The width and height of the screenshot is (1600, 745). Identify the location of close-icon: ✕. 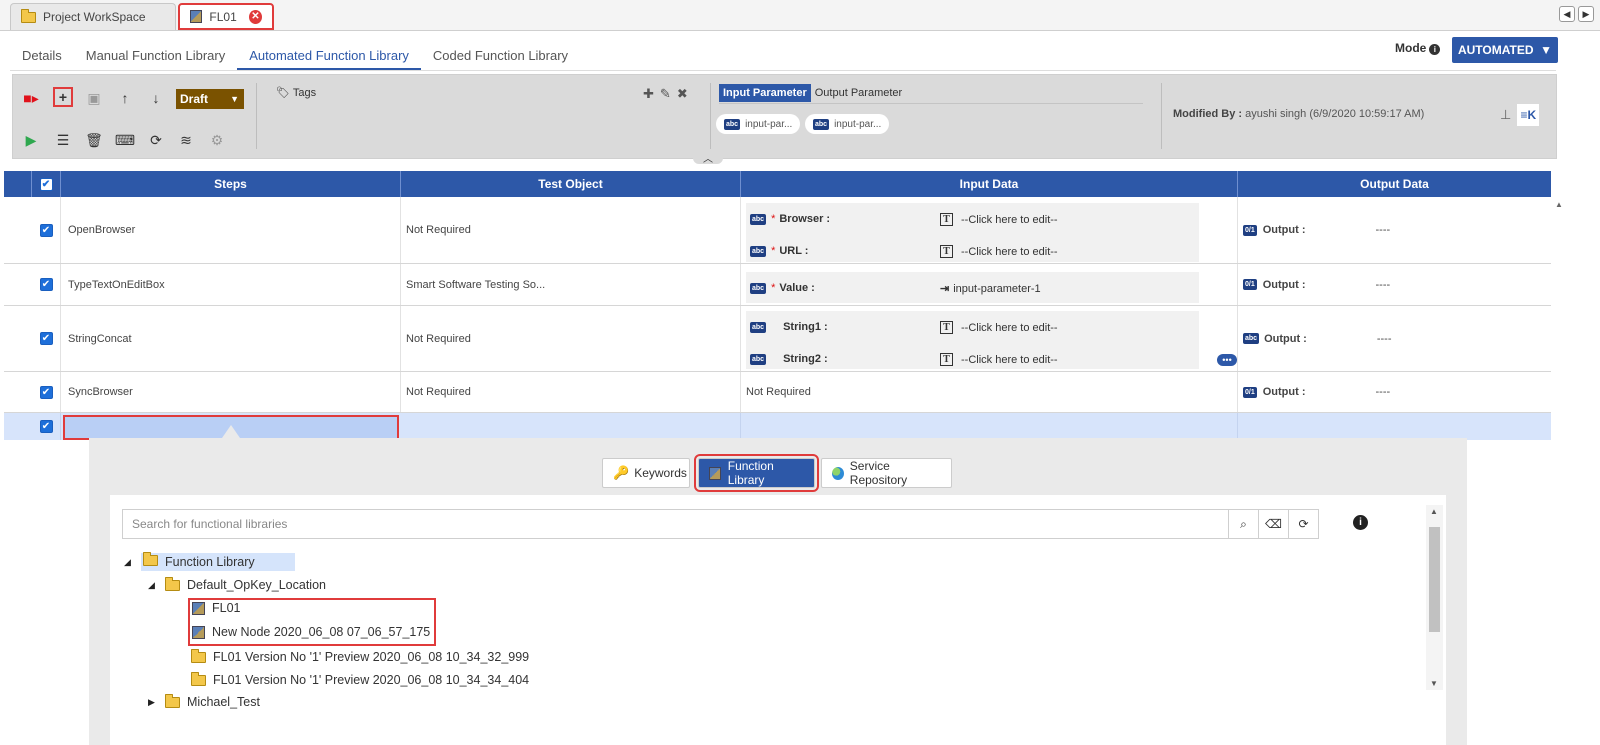
(255, 16).